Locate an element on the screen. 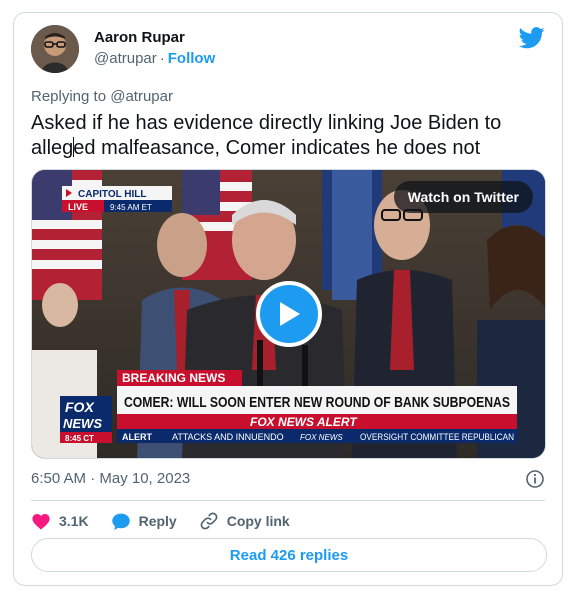 This screenshot has height=597, width=570. author-name: Aaron Rupar is located at coordinates (139, 37).